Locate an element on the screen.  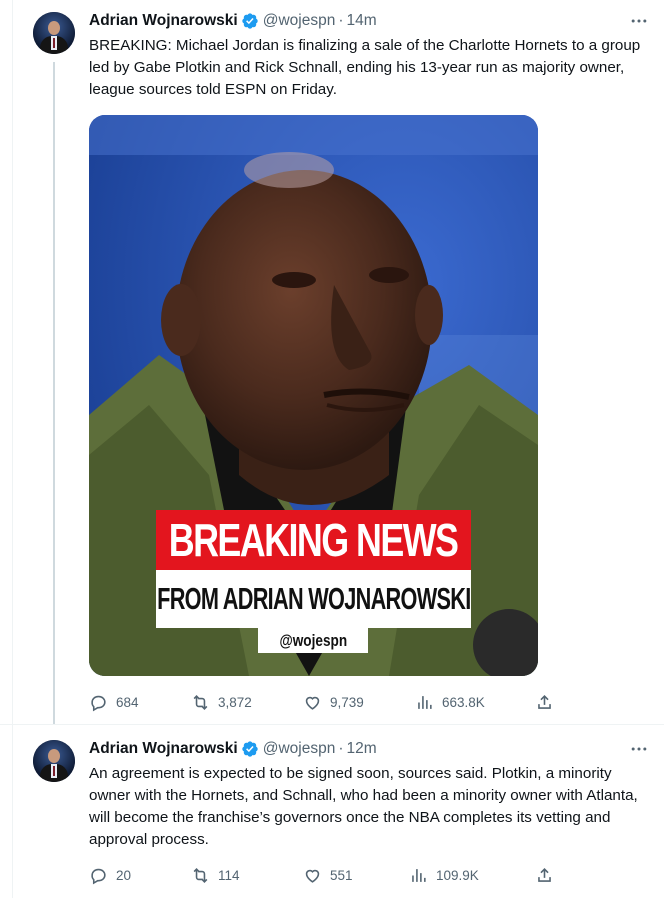
breaking-news-banner: BREAKING NEWS is located at coordinates (313, 540).